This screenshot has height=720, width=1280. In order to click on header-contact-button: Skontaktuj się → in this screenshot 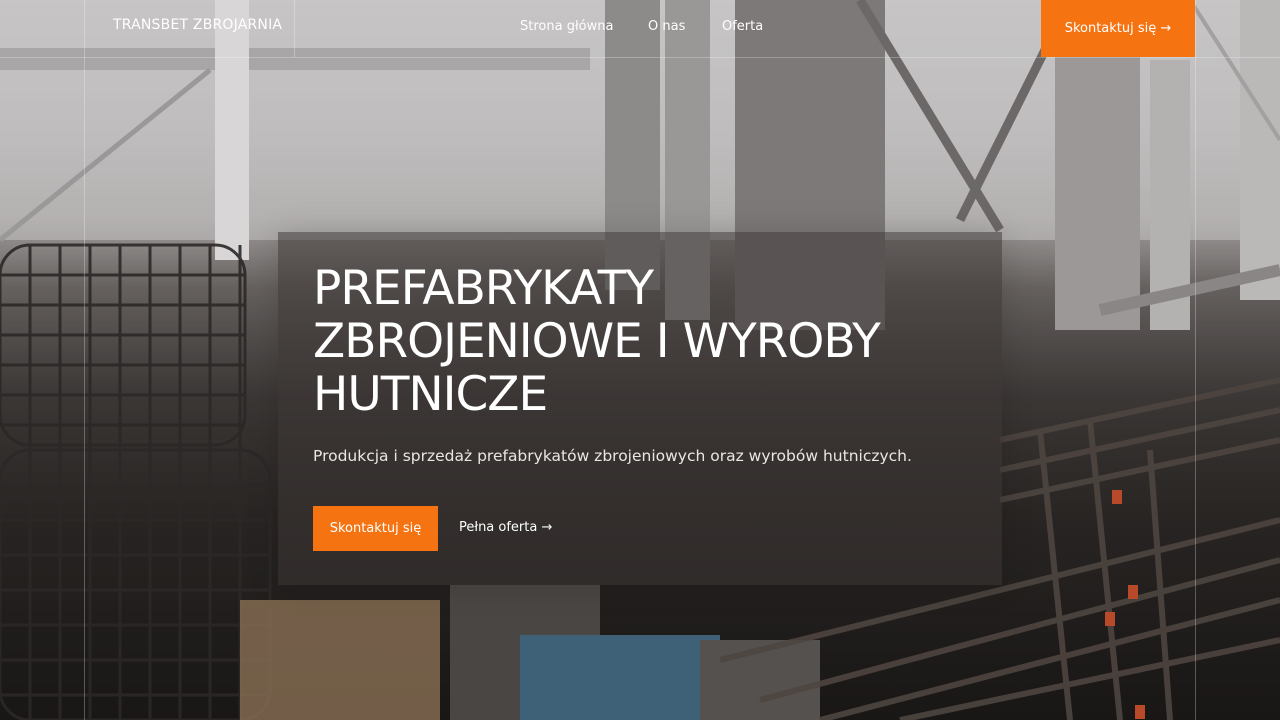, I will do `click(1118, 28)`.